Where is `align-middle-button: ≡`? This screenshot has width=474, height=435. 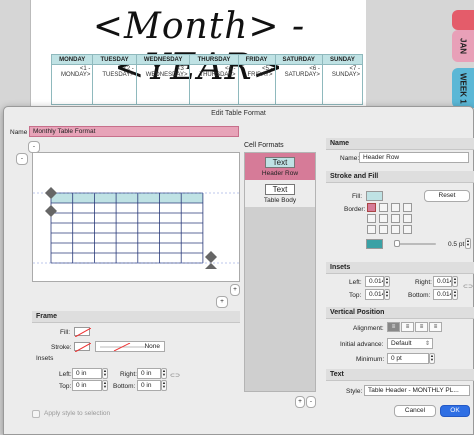 align-middle-button: ≡ is located at coordinates (407, 327).